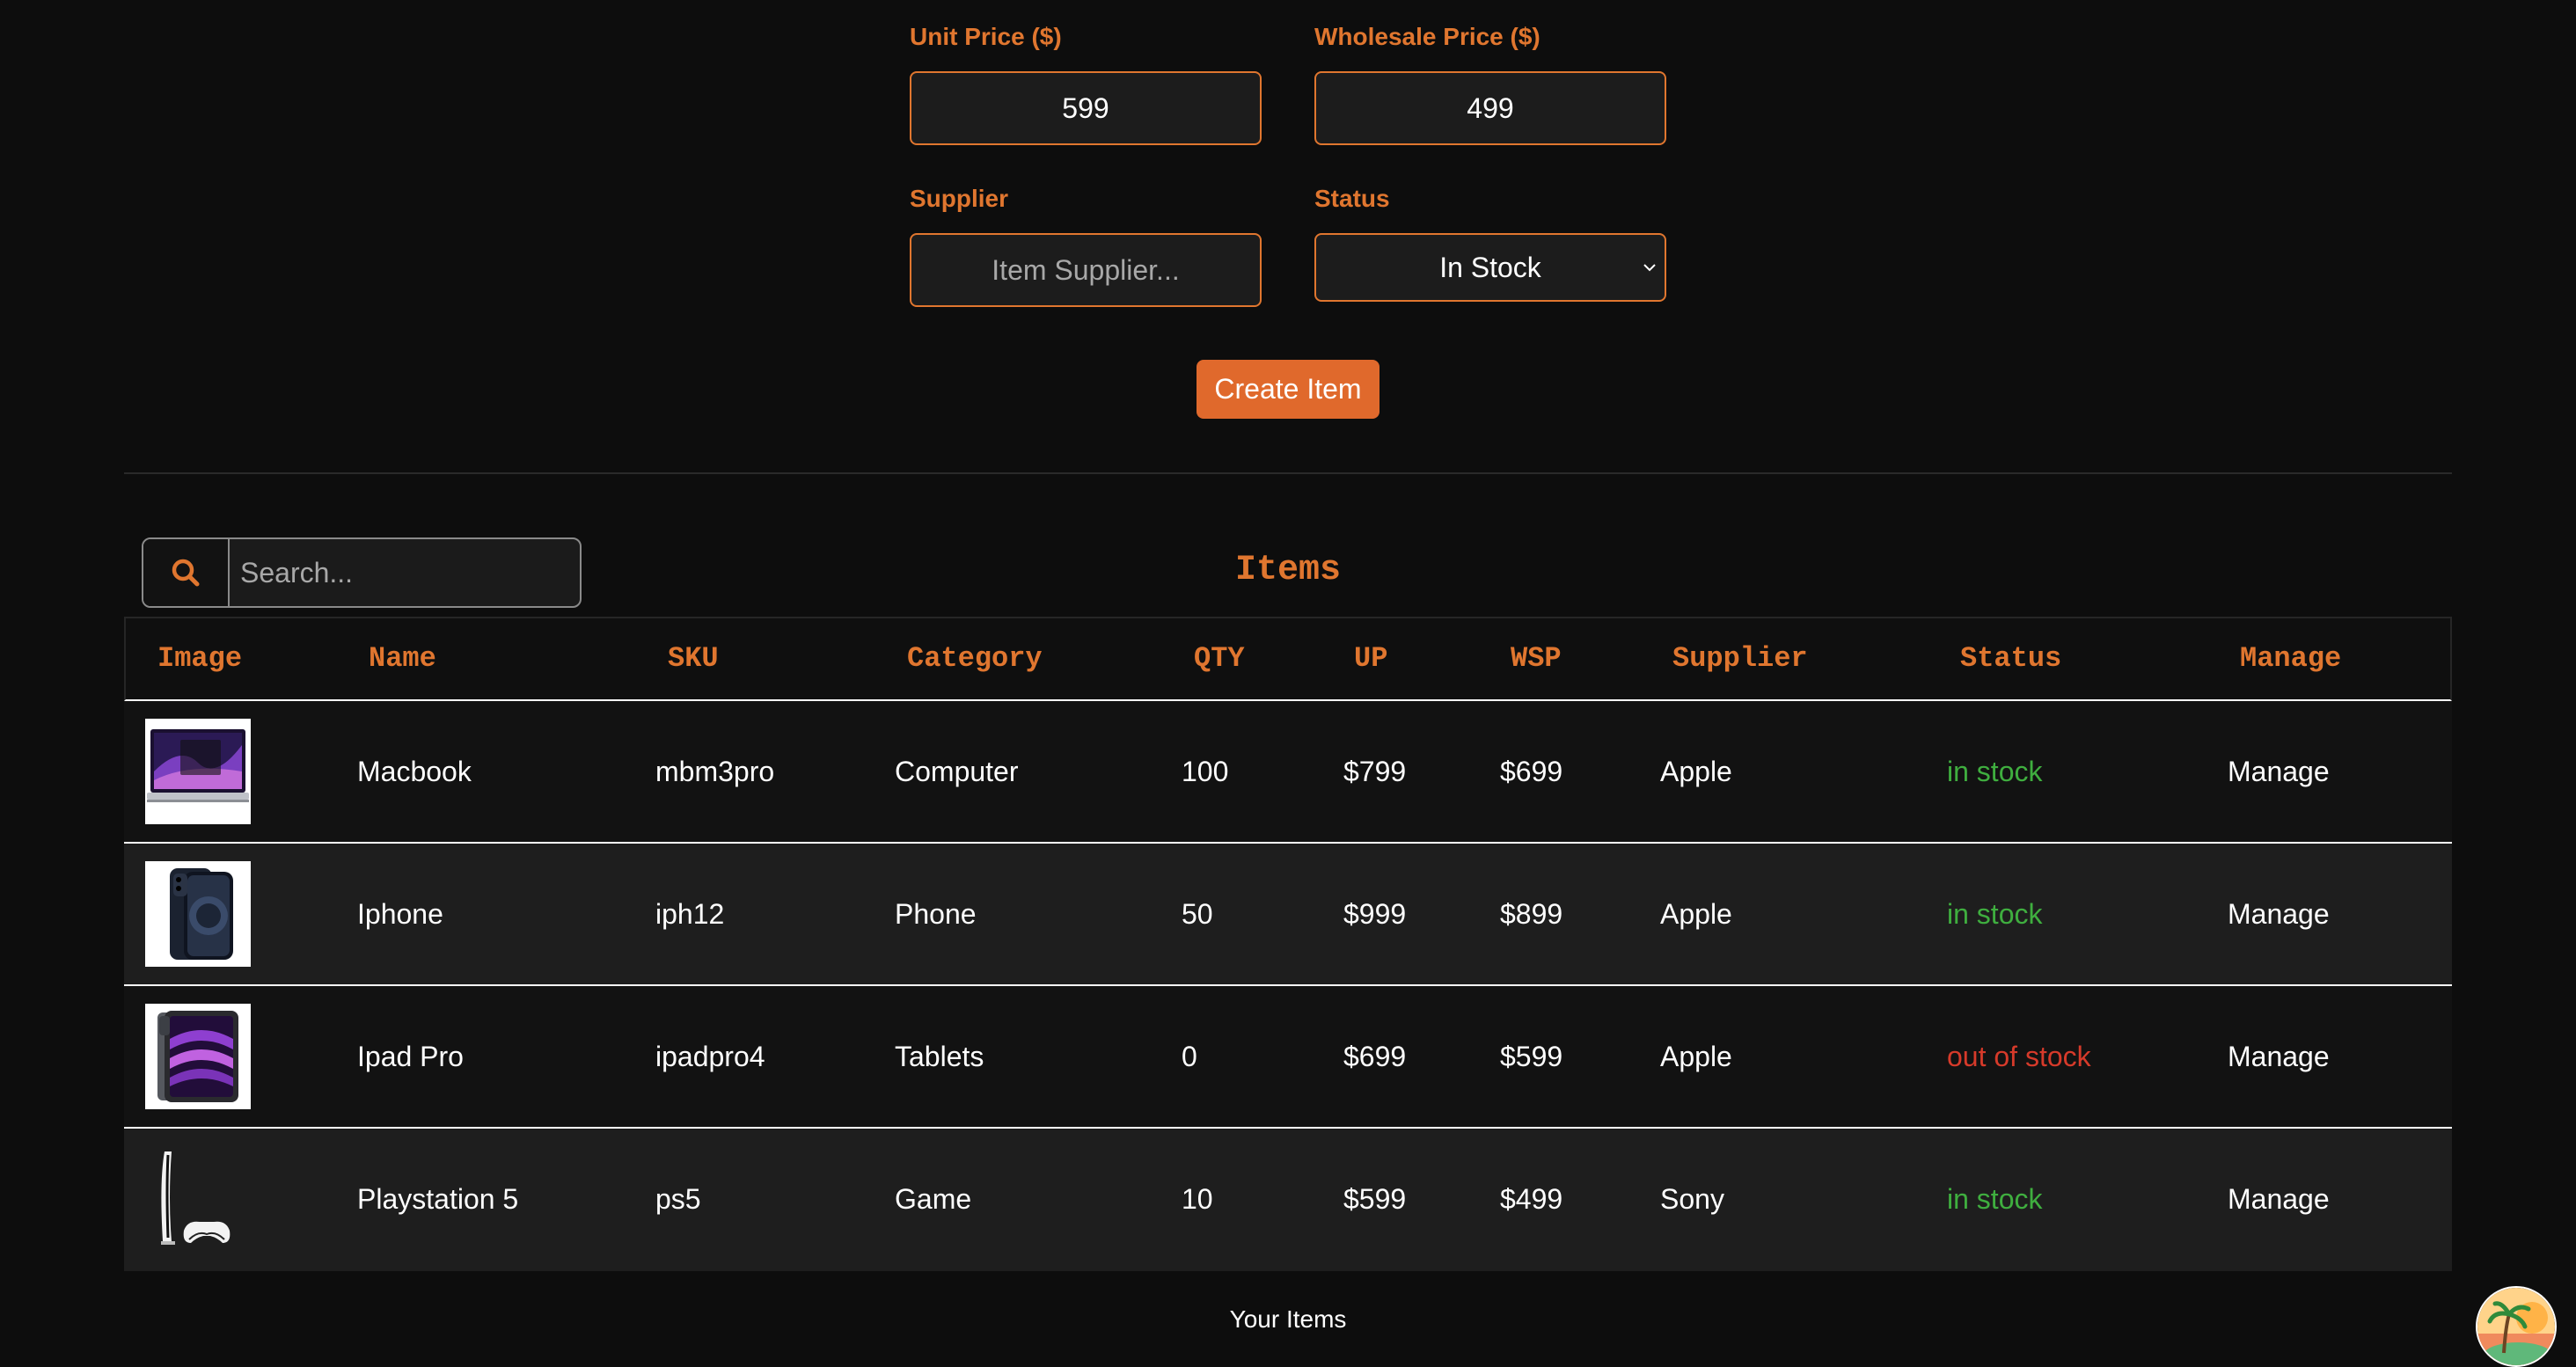 This screenshot has height=1367, width=2576. What do you see at coordinates (402, 658) in the screenshot?
I see `header-name: Name` at bounding box center [402, 658].